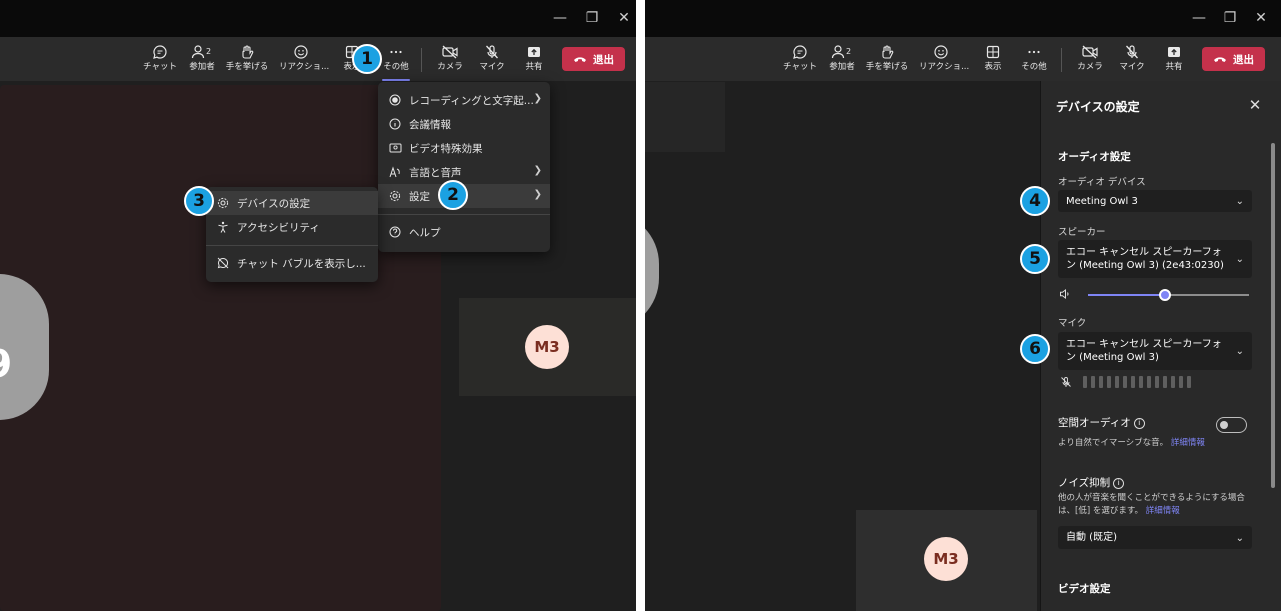  I want to click on share-label: 共有, so click(534, 67).